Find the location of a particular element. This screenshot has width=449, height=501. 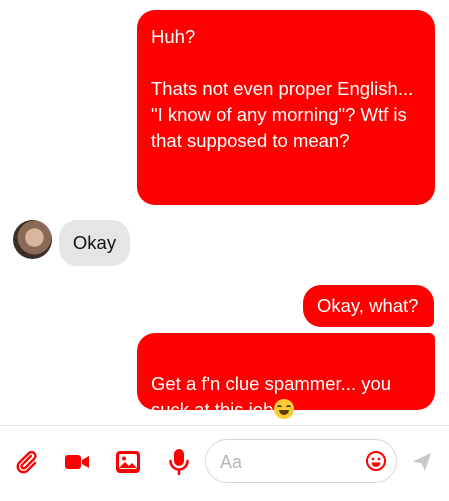

laughing-emoji-icon is located at coordinates (284, 409).